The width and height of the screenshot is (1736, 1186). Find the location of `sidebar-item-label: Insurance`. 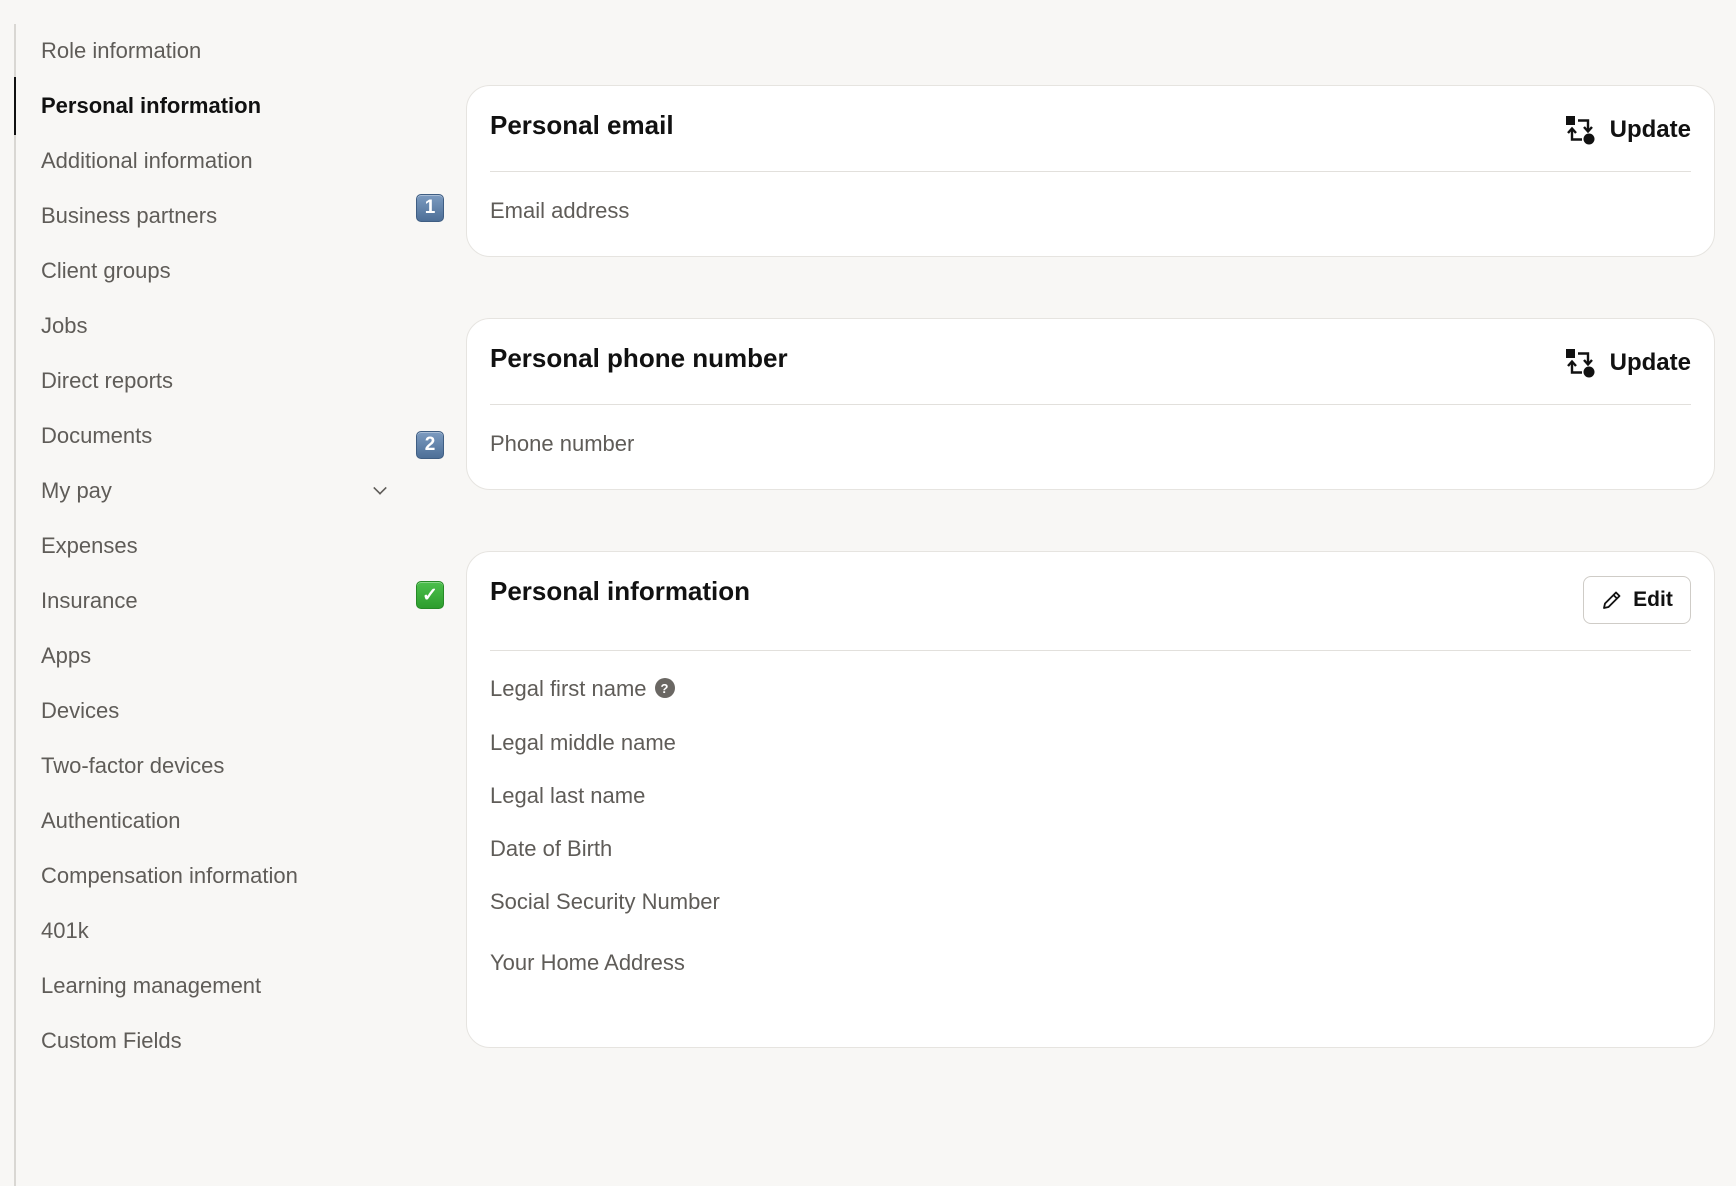

sidebar-item-label: Insurance is located at coordinates (89, 600).